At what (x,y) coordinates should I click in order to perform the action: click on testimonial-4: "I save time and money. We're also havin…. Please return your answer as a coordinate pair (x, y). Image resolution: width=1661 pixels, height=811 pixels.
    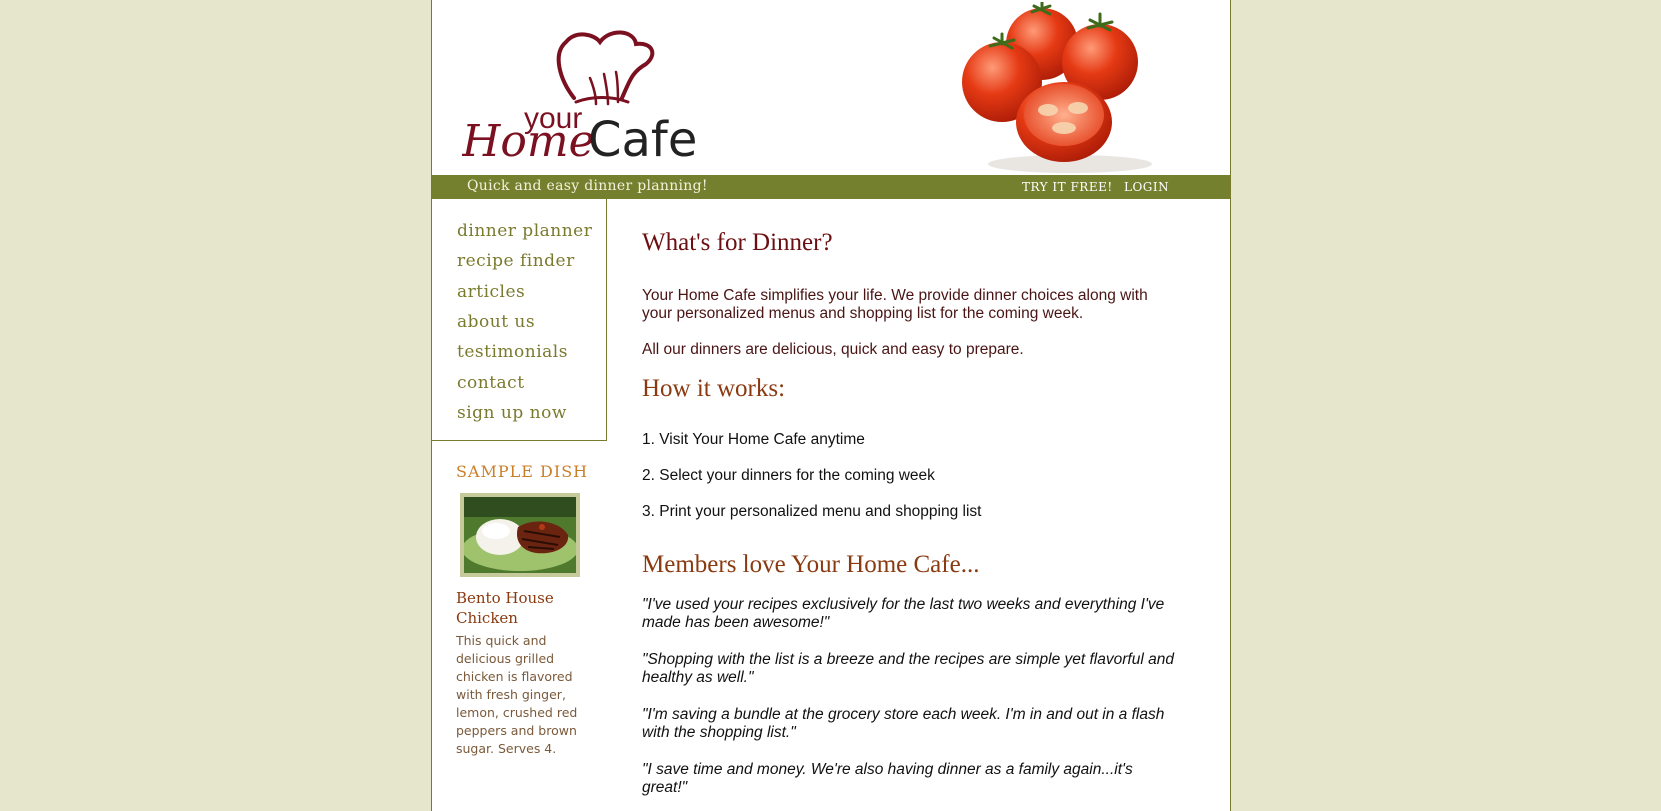
    Looking at the image, I should click on (887, 778).